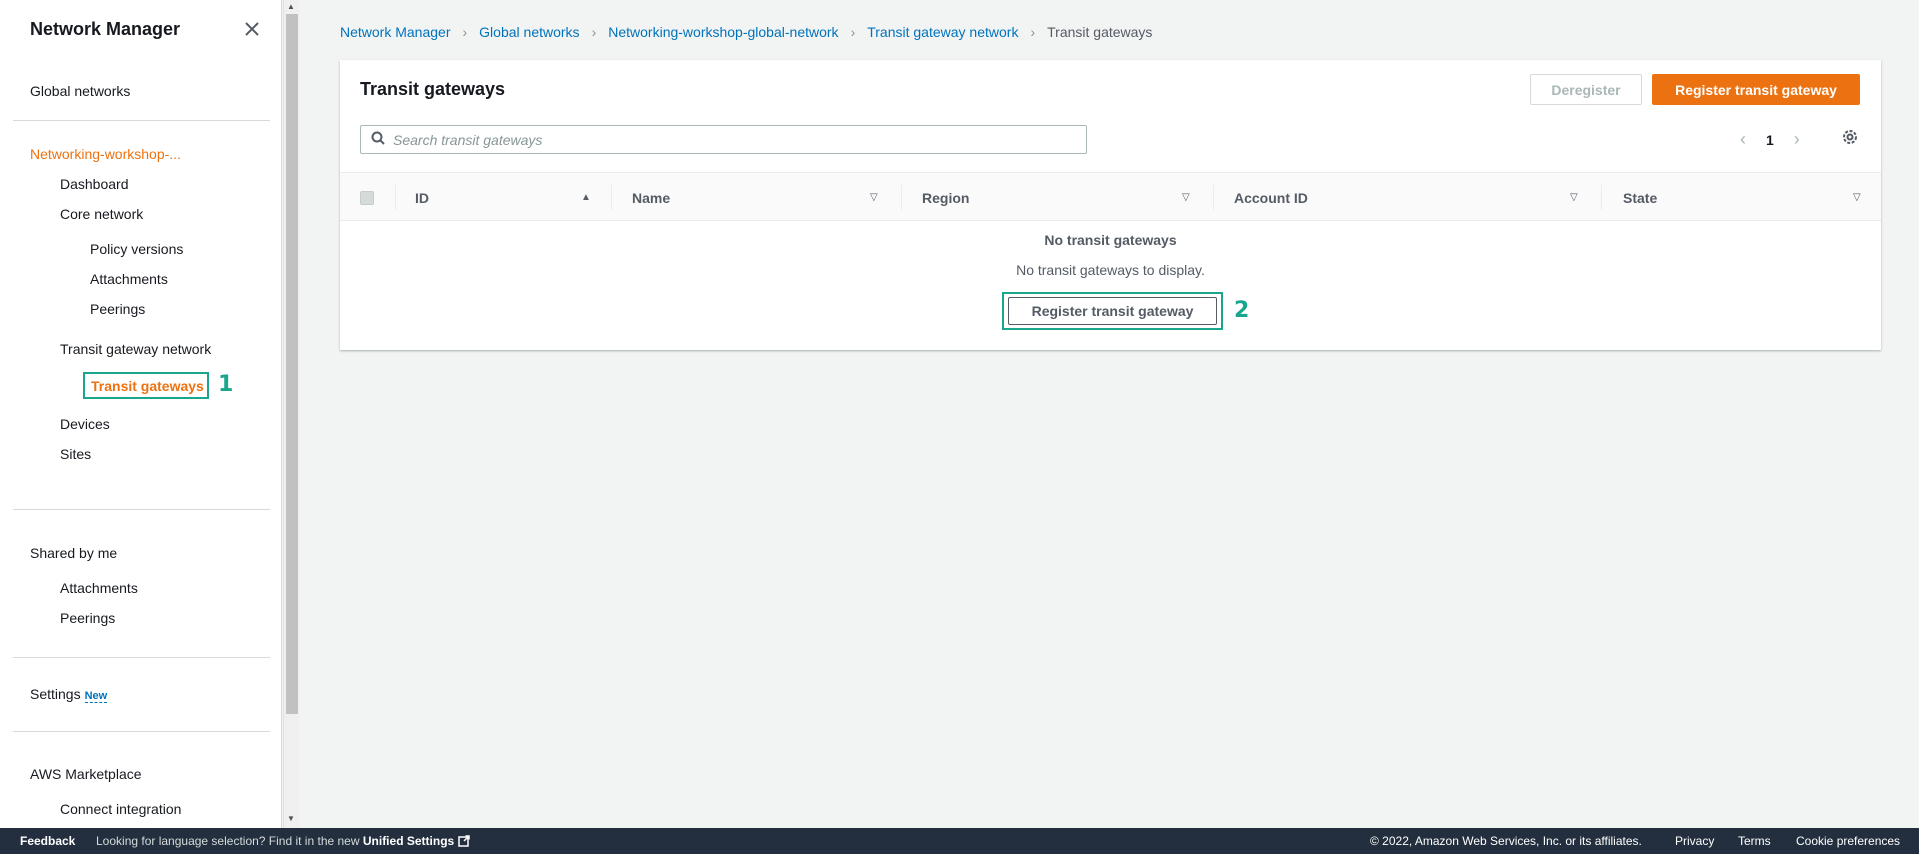  What do you see at coordinates (80, 91) in the screenshot?
I see `sidebar-item-global-networks: Global networks` at bounding box center [80, 91].